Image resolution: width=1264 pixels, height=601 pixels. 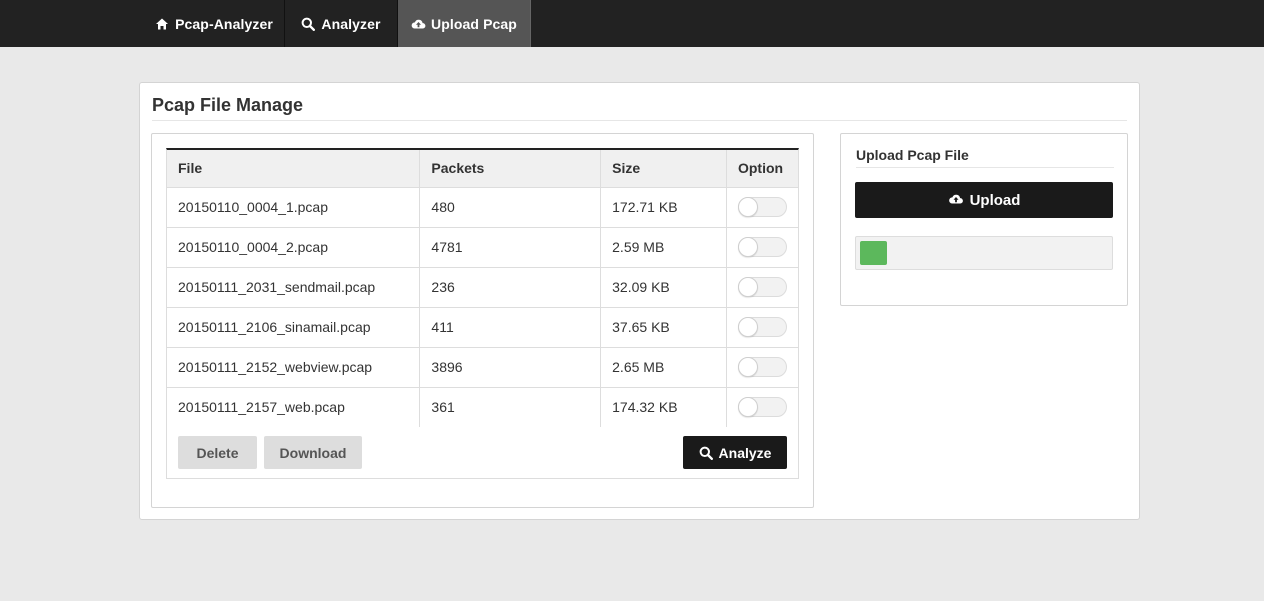 What do you see at coordinates (663, 407) in the screenshot?
I see `size-cell: 174.32 KB` at bounding box center [663, 407].